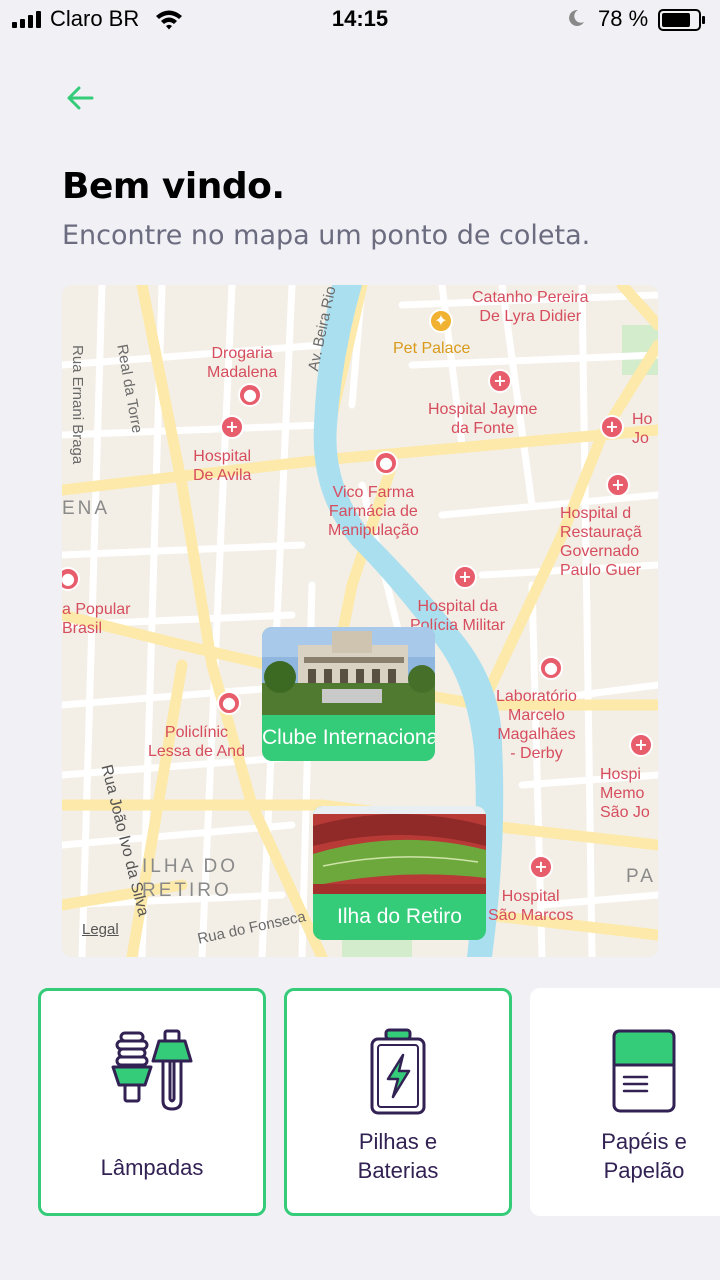 Image resolution: width=720 pixels, height=1280 pixels. I want to click on item-label: Baterias, so click(398, 1170).